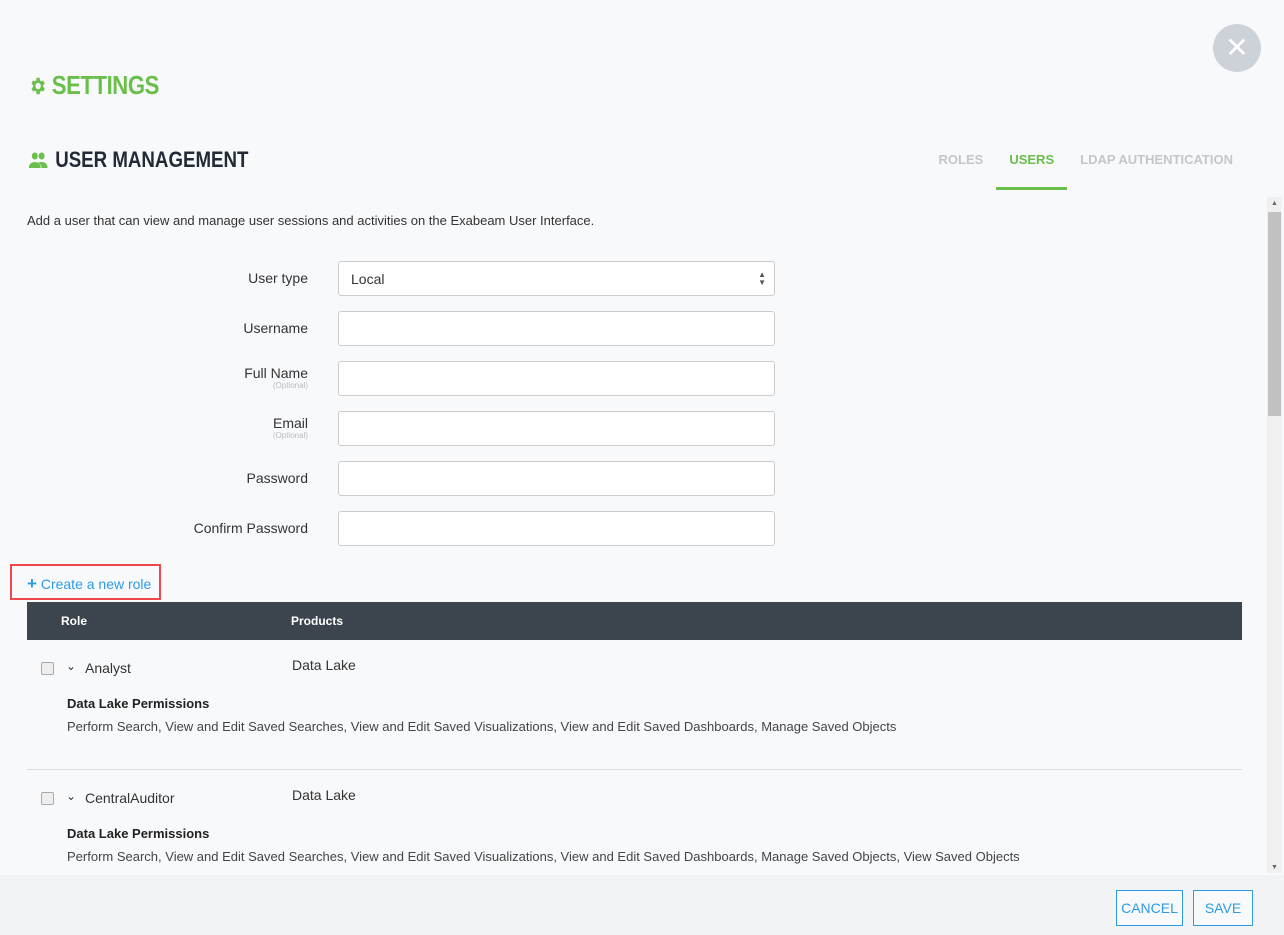 This screenshot has height=935, width=1284. Describe the element at coordinates (138, 160) in the screenshot. I see `section-title: USER MANAGEMENT` at that location.